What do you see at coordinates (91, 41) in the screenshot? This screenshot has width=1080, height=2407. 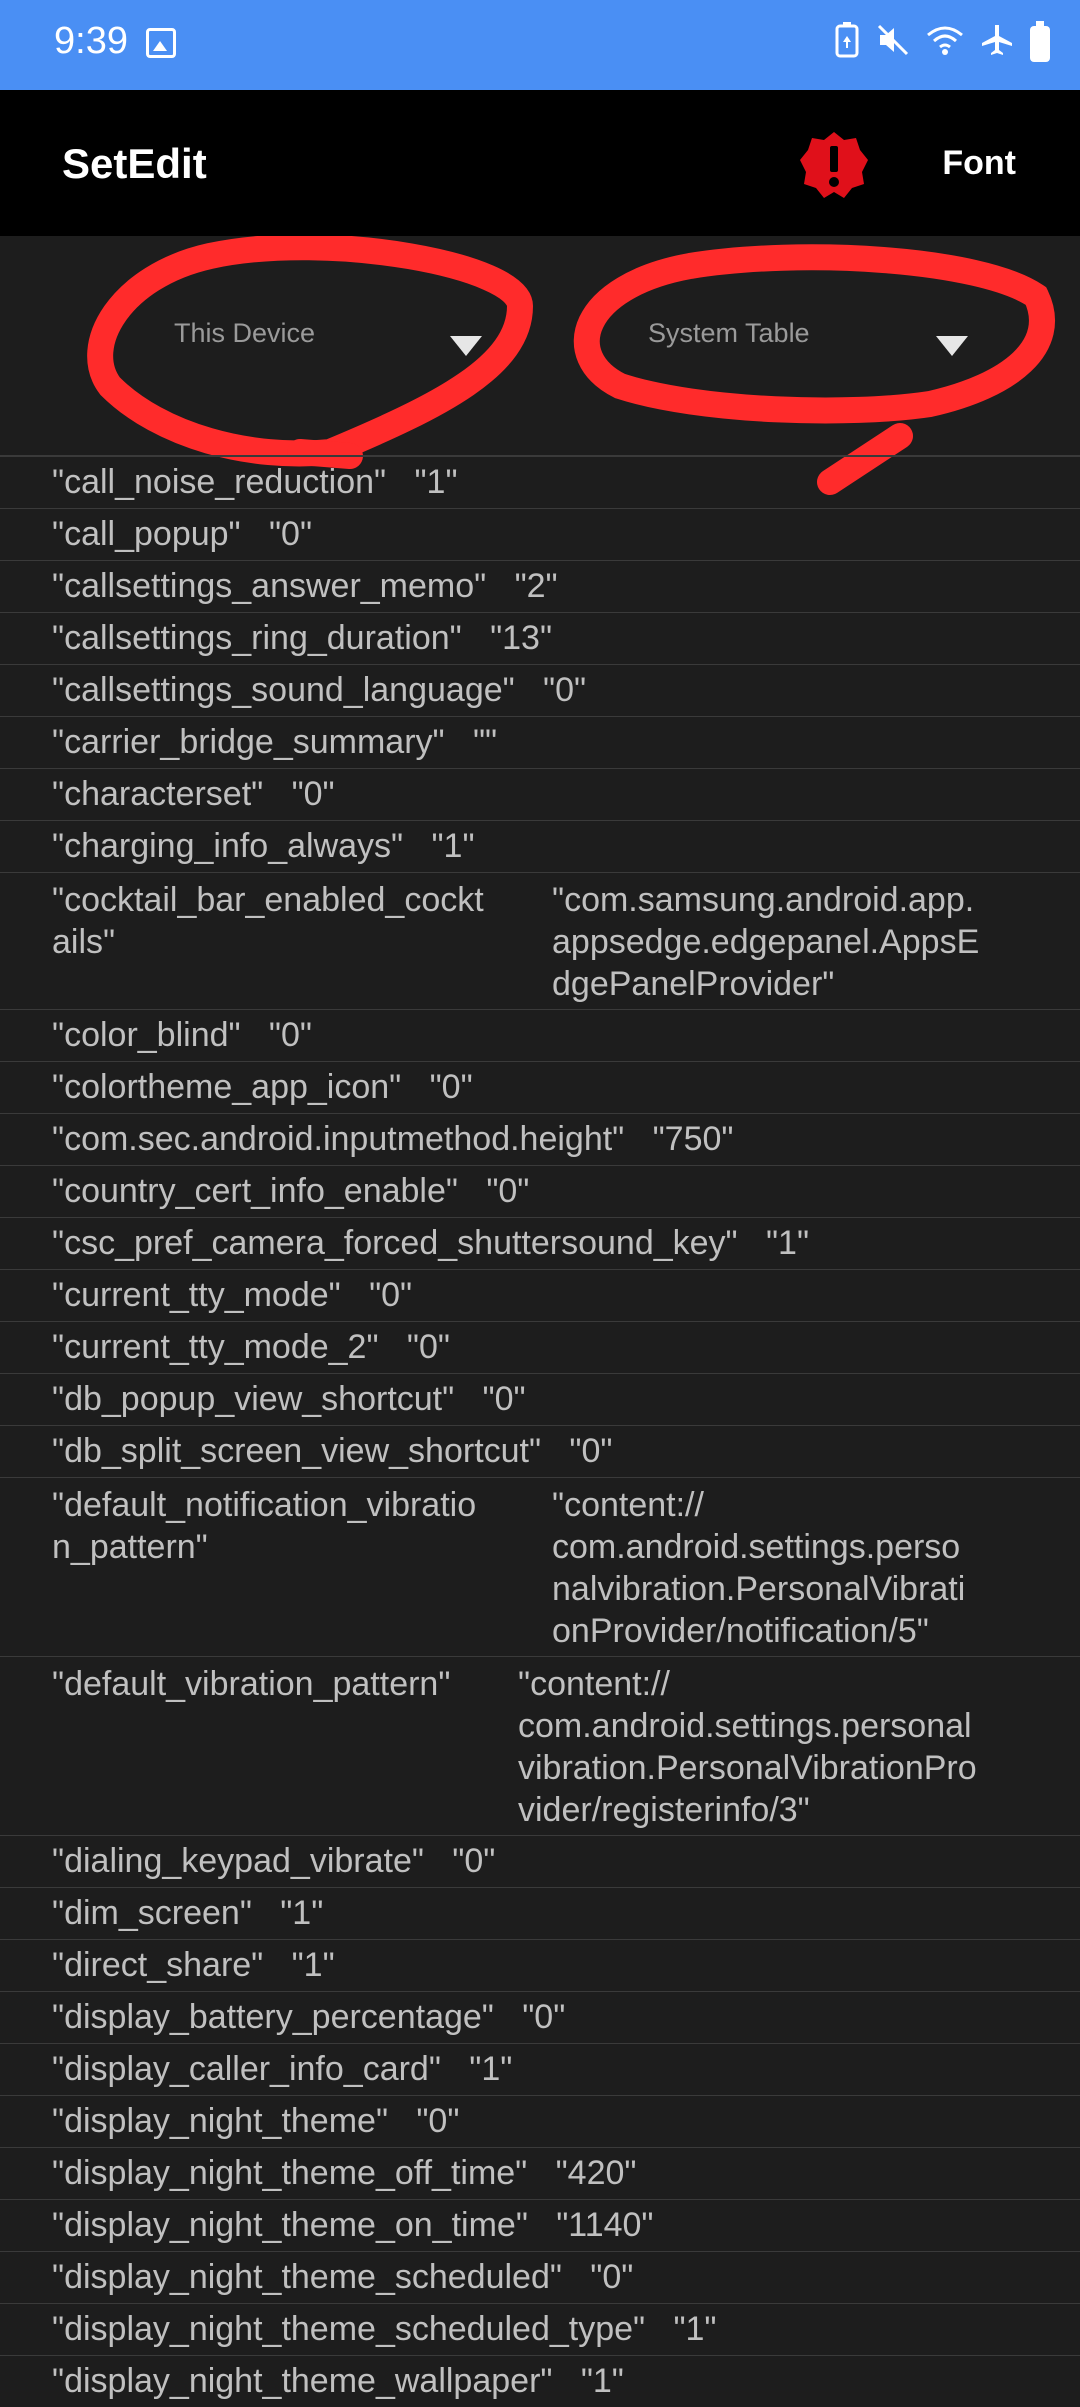 I see `status-time: 9:39` at bounding box center [91, 41].